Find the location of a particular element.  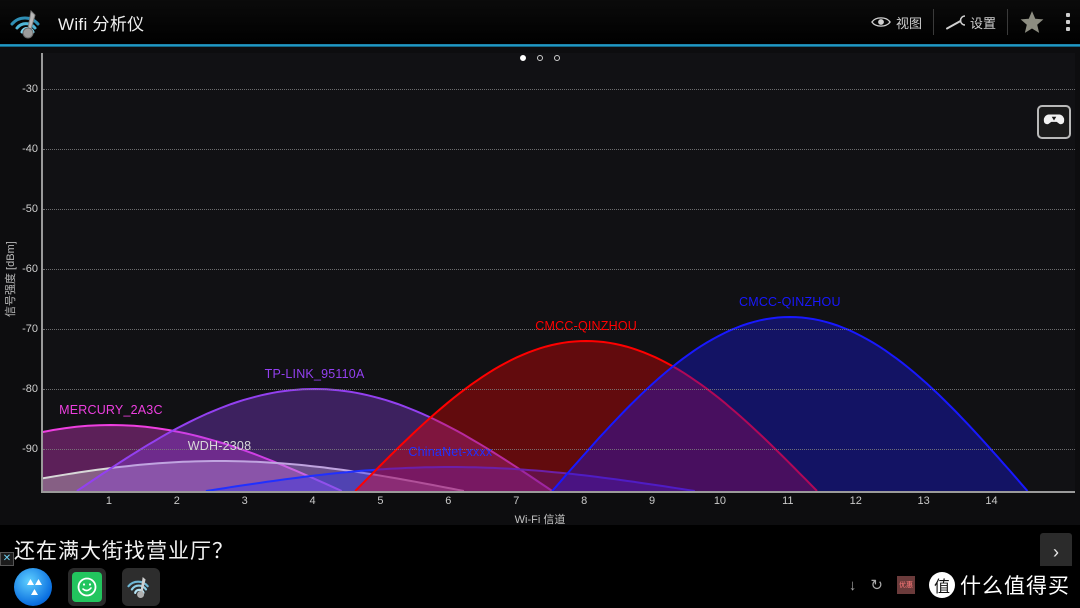

y-tick-label: -40 is located at coordinates (30, 149).